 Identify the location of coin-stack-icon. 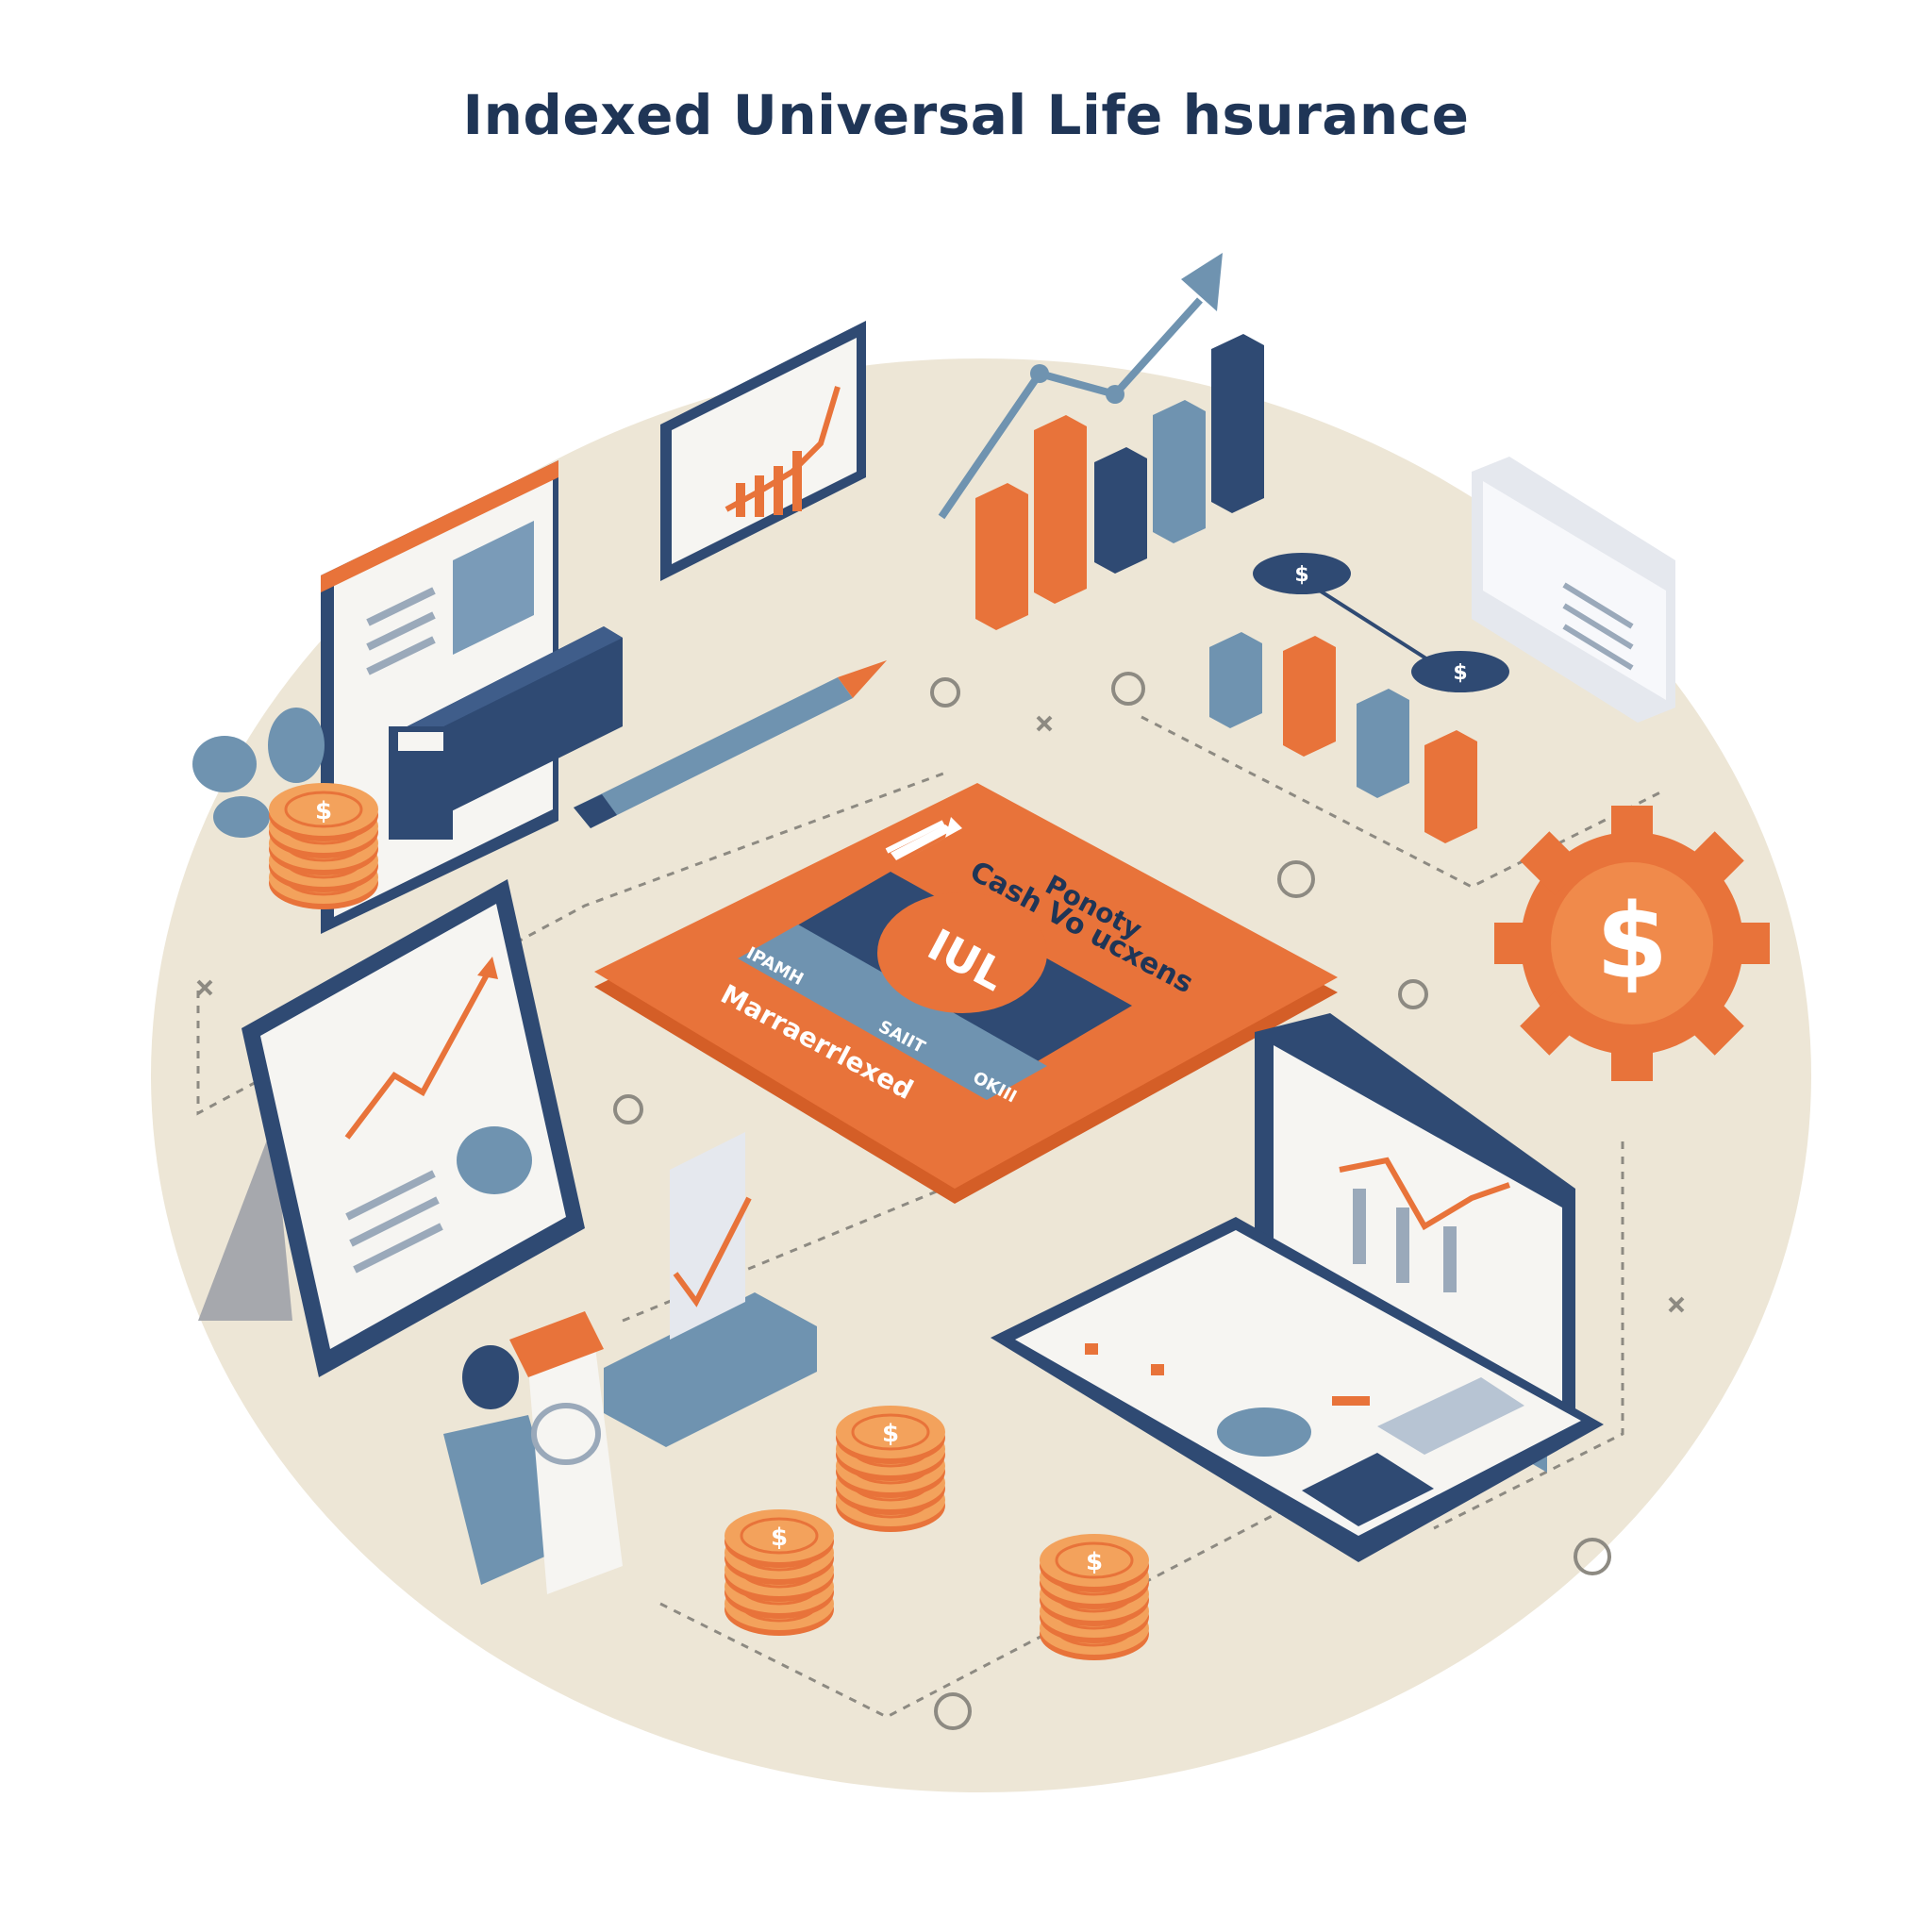
(323, 846).